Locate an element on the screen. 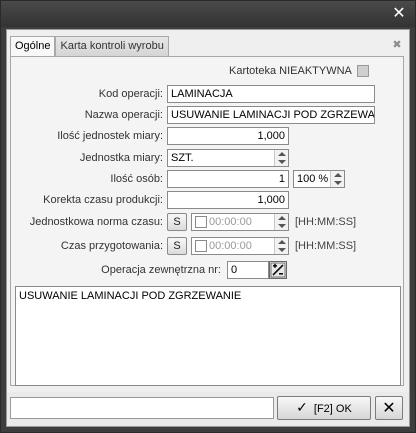 This screenshot has height=433, width=416. window-close-icon: ✕ is located at coordinates (399, 13).